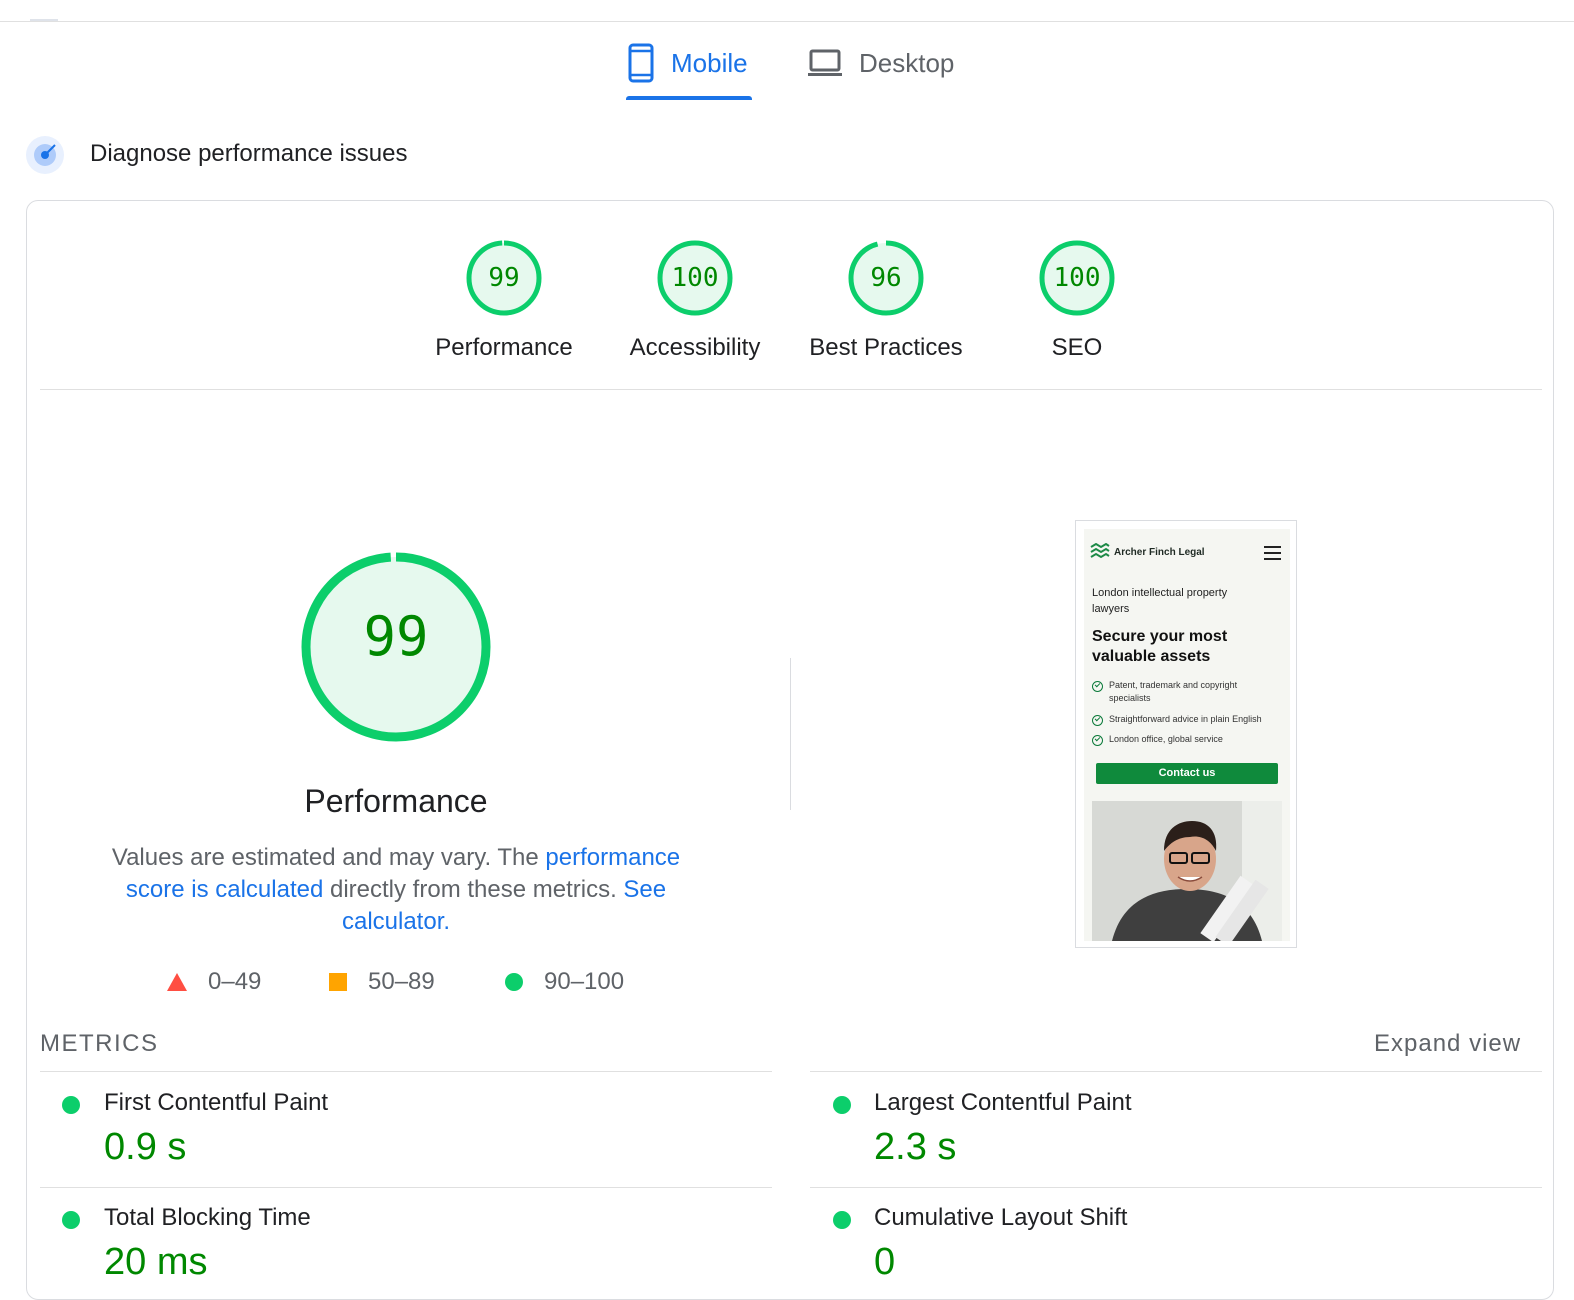  Describe the element at coordinates (177, 982) in the screenshot. I see `fail-triangle-icon` at that location.